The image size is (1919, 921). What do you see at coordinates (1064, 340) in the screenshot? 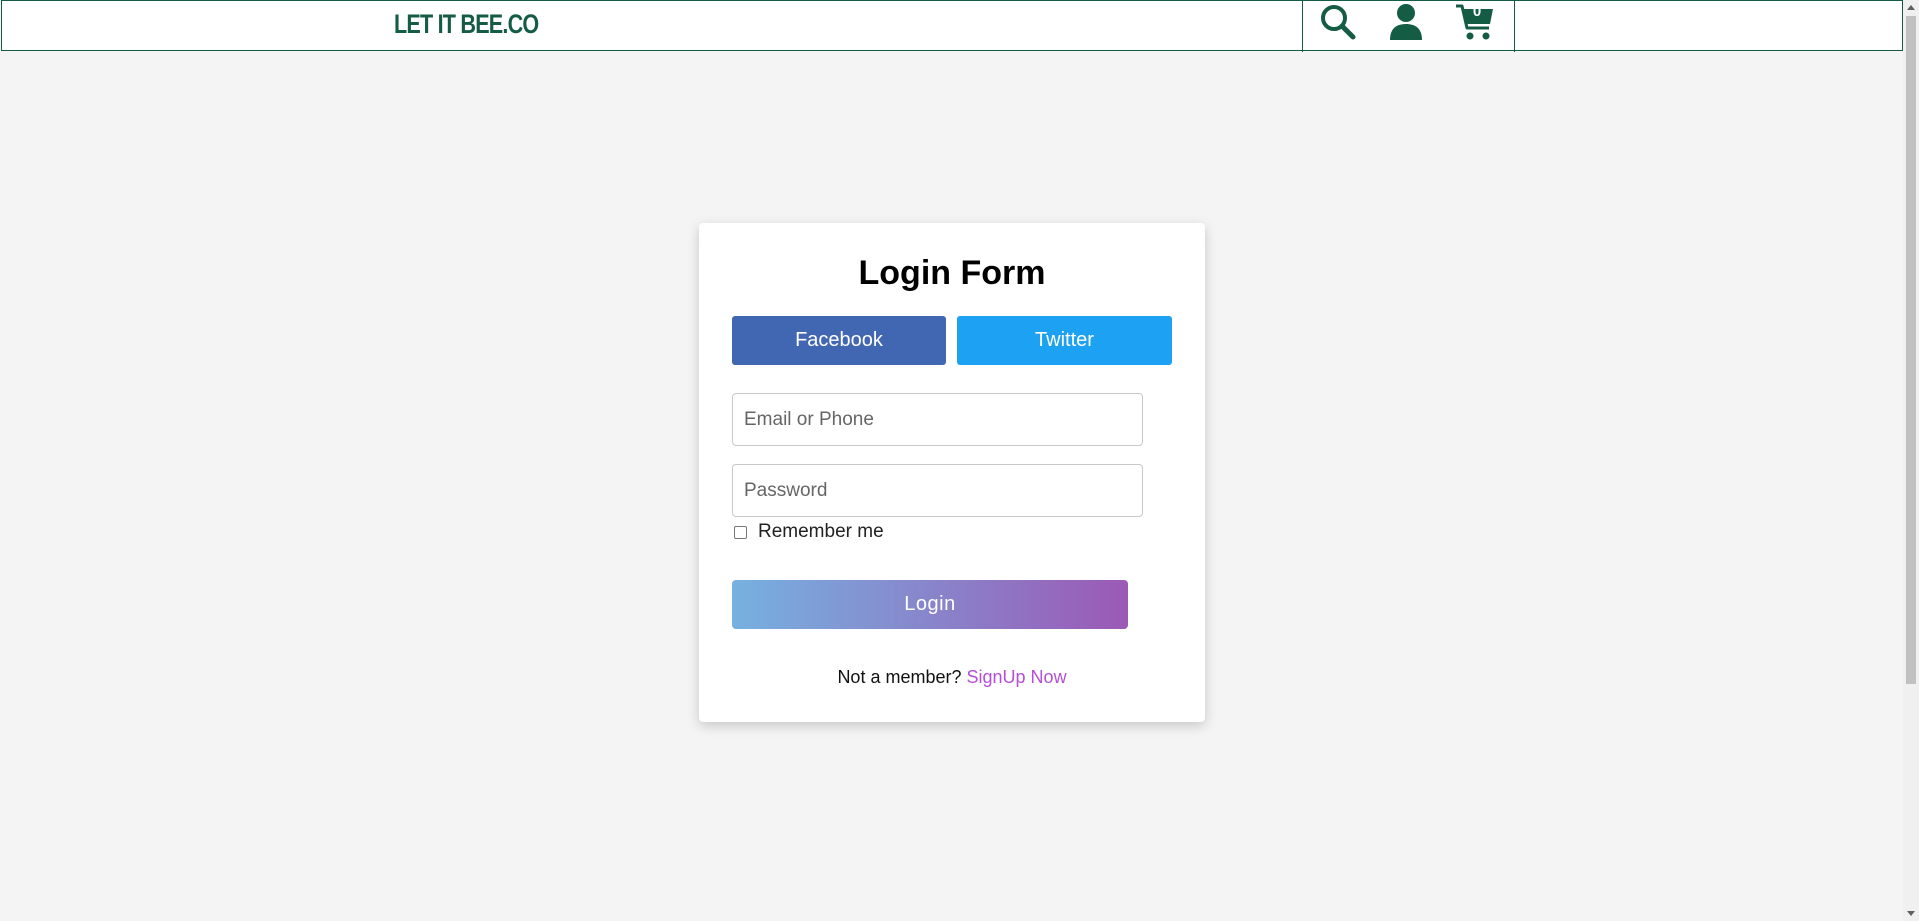
I see `twitter-login-button: Twitter` at bounding box center [1064, 340].